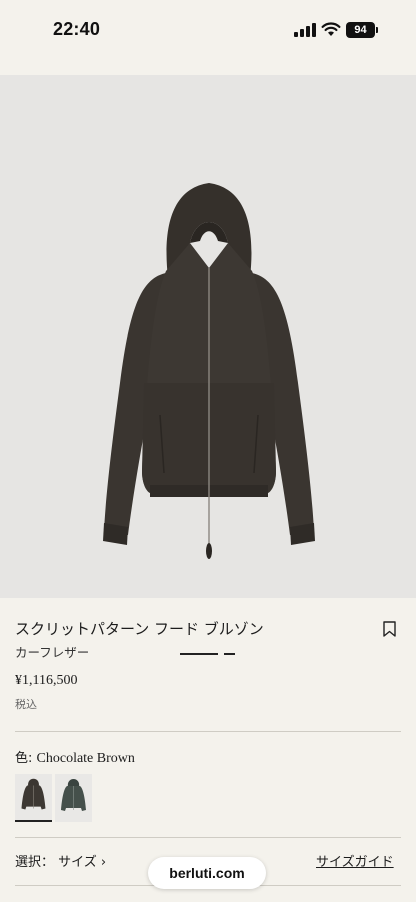 The height and width of the screenshot is (902, 416). What do you see at coordinates (355, 860) in the screenshot?
I see `size-guide-link: サイズガイド` at bounding box center [355, 860].